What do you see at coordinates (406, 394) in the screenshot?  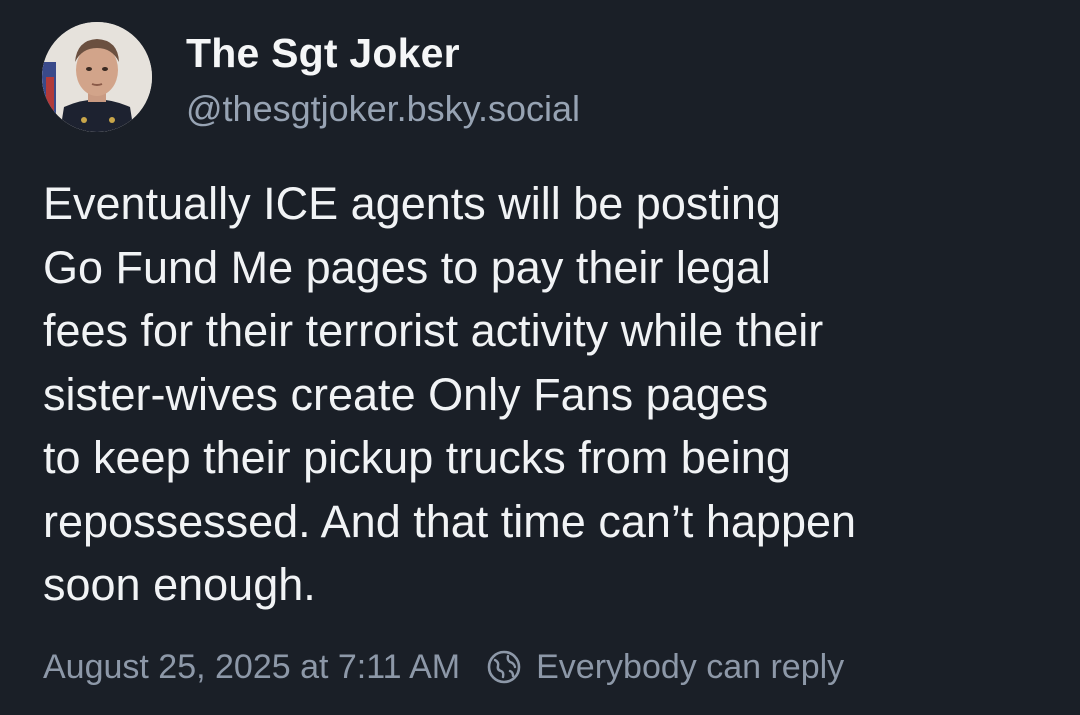 I see `post-text-line: sister-wives create Only Fans pages` at bounding box center [406, 394].